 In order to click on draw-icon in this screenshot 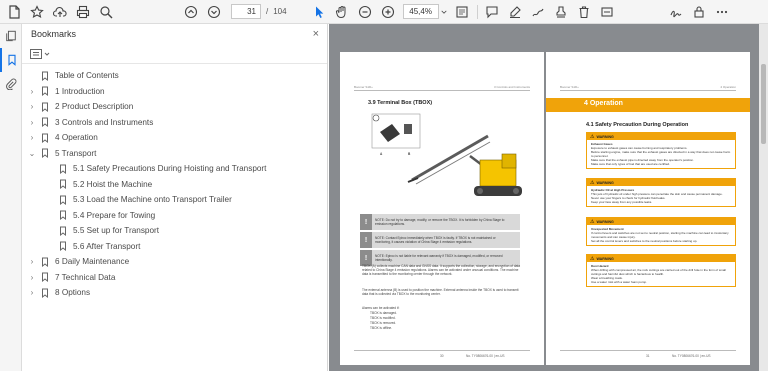, I will do `click(538, 12)`.